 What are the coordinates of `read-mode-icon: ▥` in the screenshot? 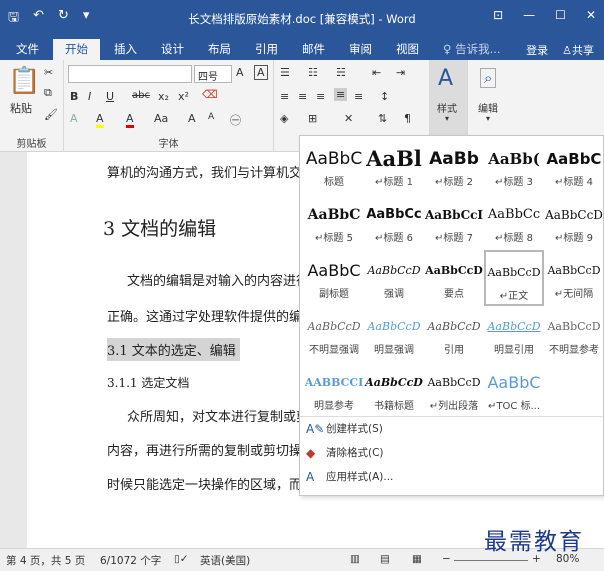 It's located at (355, 559).